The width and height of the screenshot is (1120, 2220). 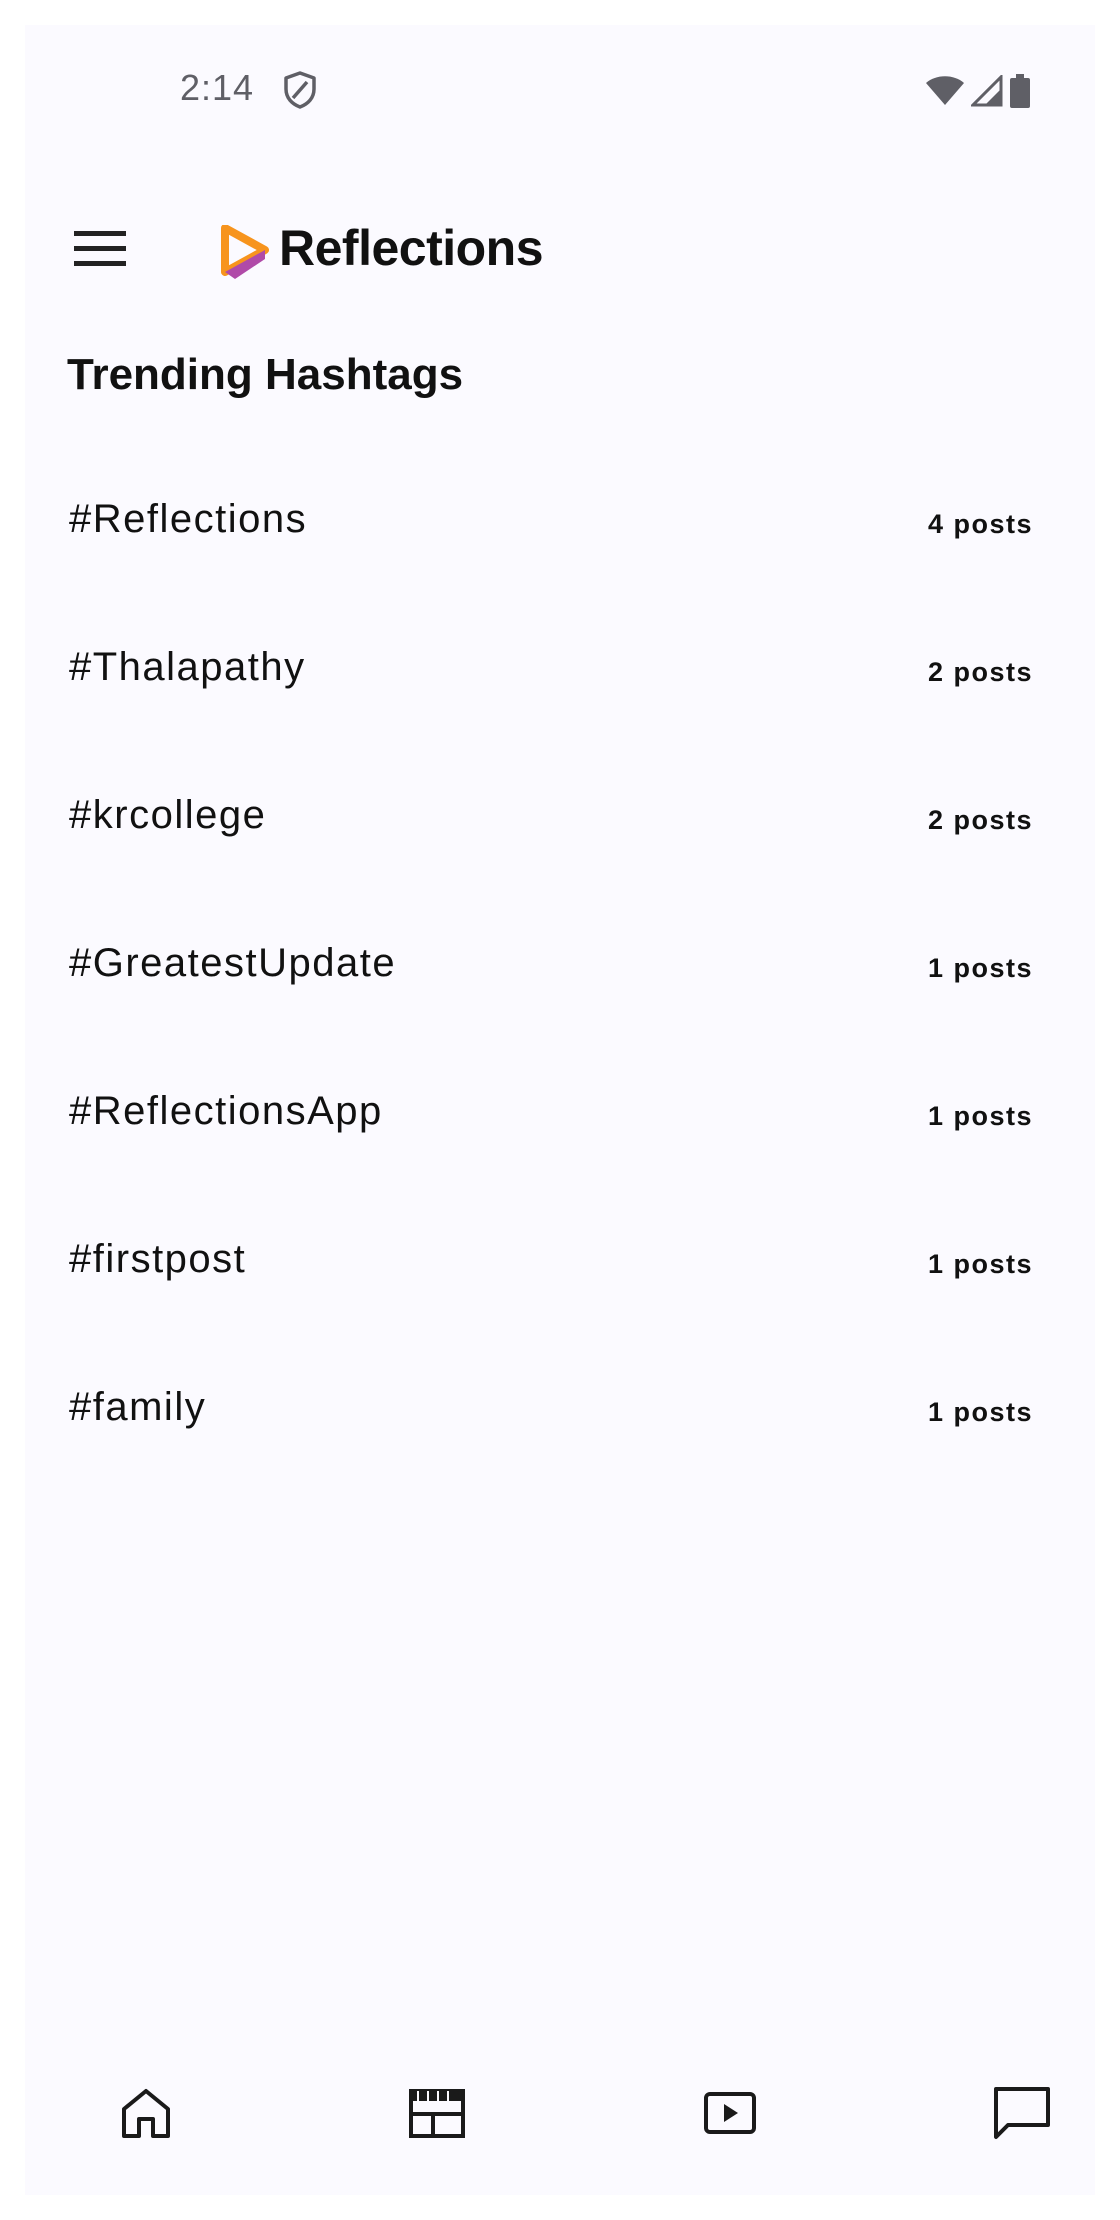 I want to click on nav-chat-button, so click(x=1022, y=2115).